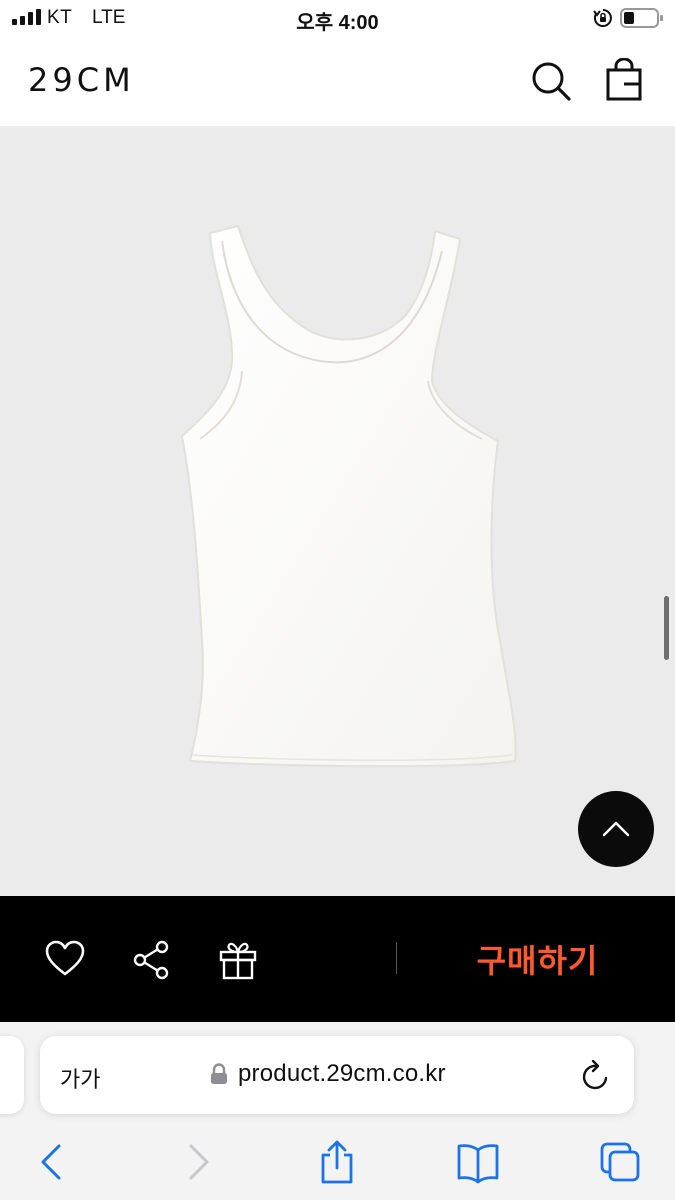  Describe the element at coordinates (641, 18) in the screenshot. I see `battery-icon` at that location.